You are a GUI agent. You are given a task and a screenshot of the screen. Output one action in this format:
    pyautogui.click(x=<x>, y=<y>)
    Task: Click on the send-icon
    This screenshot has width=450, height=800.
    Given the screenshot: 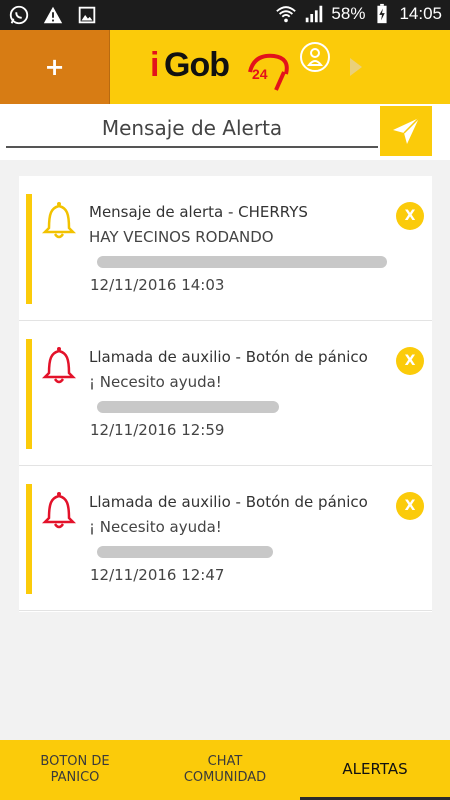 What is the action you would take?
    pyautogui.click(x=406, y=130)
    